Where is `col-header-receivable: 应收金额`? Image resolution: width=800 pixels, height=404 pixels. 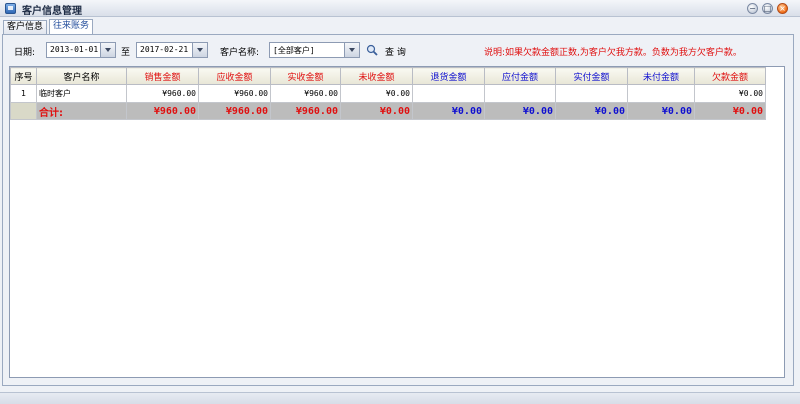 col-header-receivable: 应收金额 is located at coordinates (234, 76).